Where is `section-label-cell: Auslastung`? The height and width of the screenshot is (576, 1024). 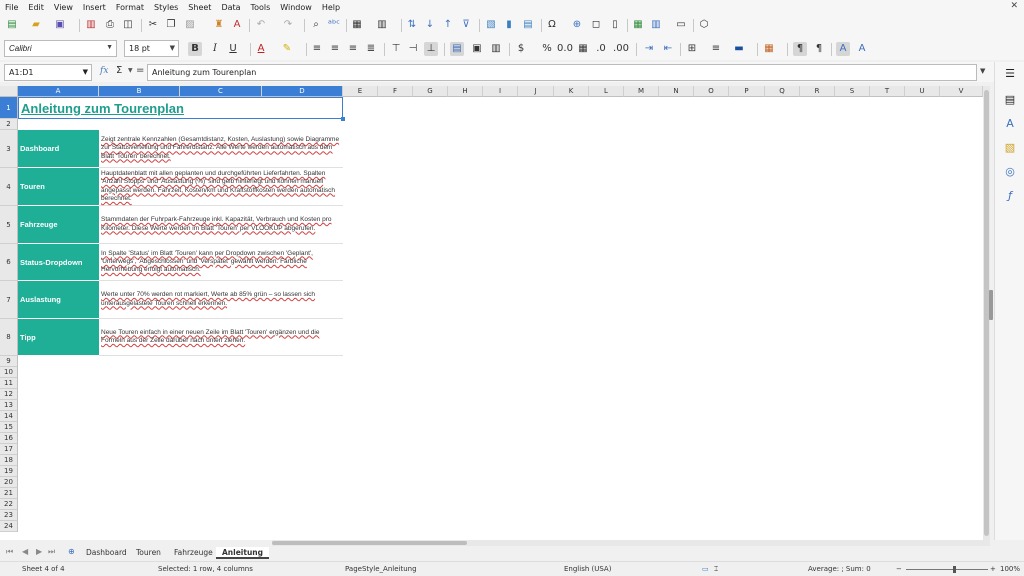 section-label-cell: Auslastung is located at coordinates (58, 300).